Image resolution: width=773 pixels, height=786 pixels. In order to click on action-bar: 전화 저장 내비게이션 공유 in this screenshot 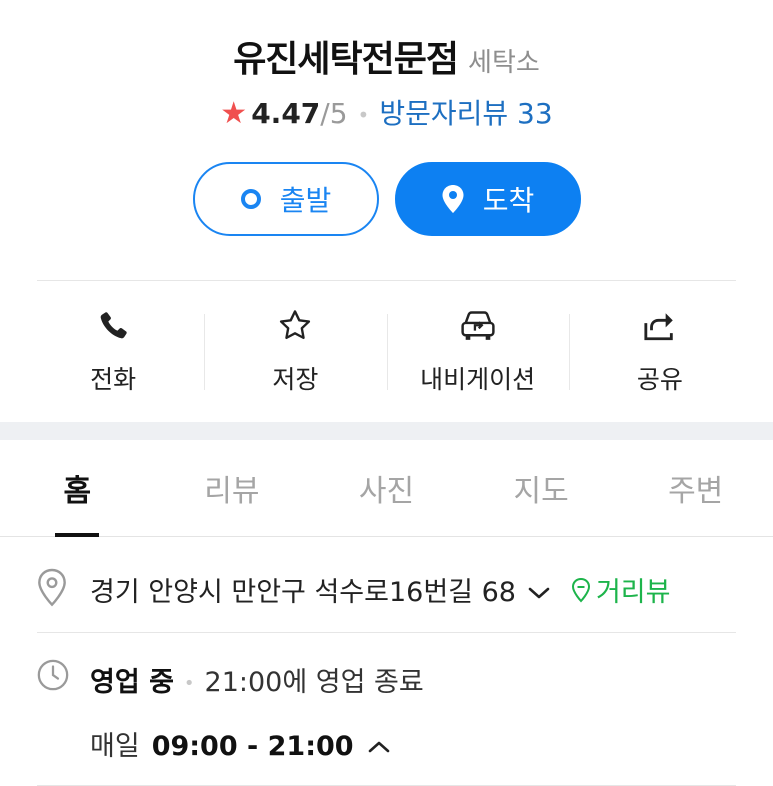, I will do `click(386, 350)`.